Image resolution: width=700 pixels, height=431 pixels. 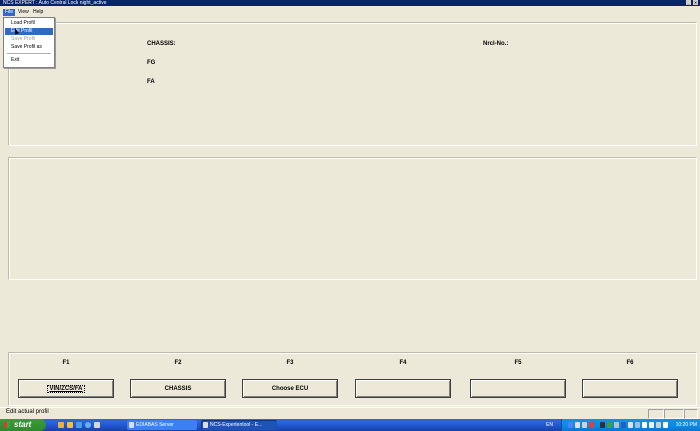 I want to click on tray-shield-icon, so click(x=584, y=425).